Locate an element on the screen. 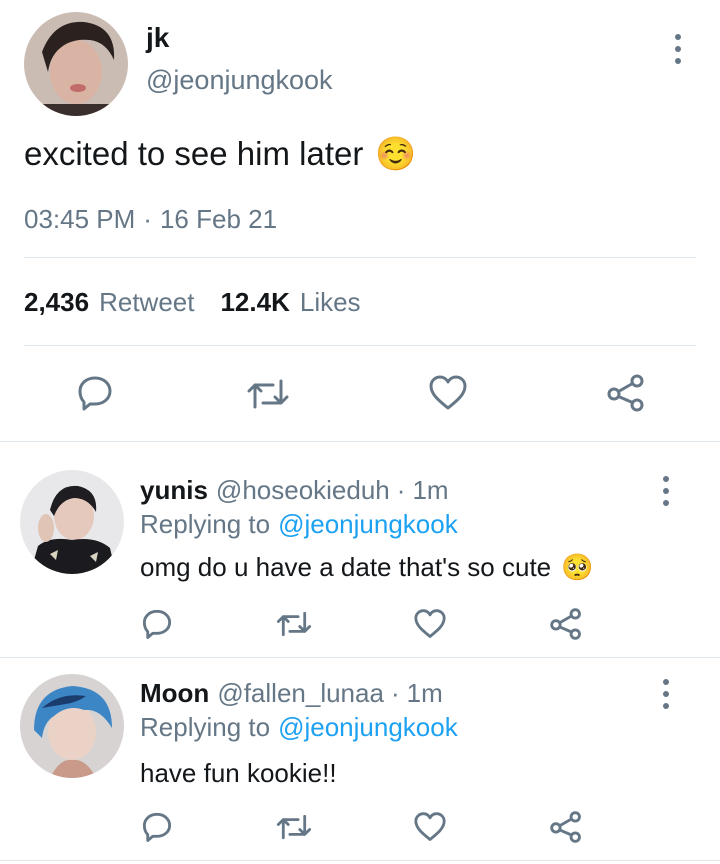  tweet-time: 03:45 PM is located at coordinates (80, 219).